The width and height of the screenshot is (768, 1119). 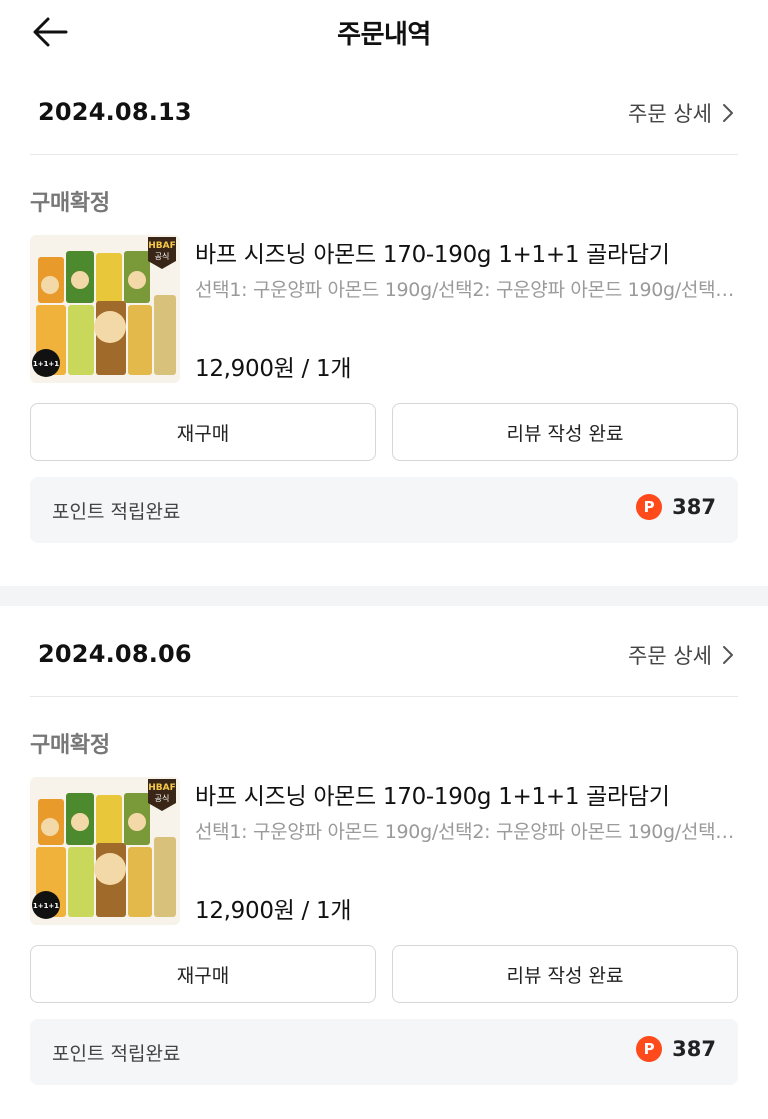 I want to click on order-header: 2024.08.06 주문 상세, so click(x=384, y=651).